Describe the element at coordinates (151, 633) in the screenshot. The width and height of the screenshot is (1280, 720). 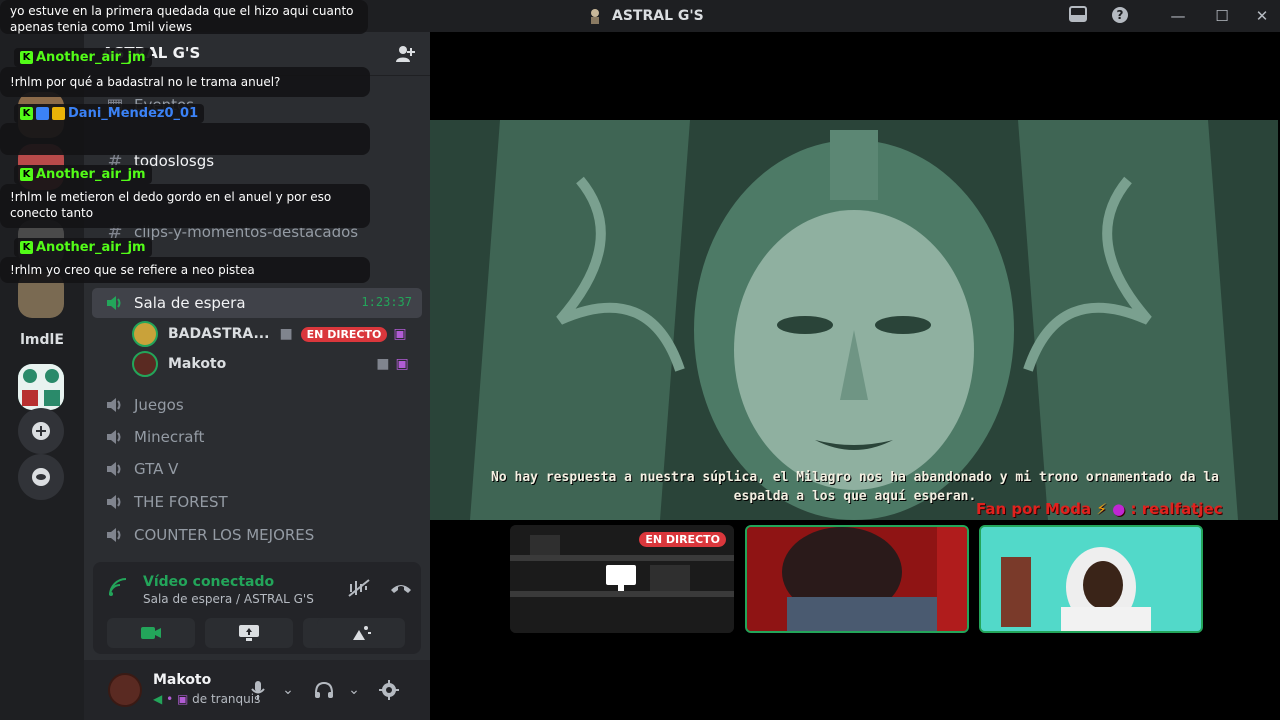
I see `camera-button` at that location.